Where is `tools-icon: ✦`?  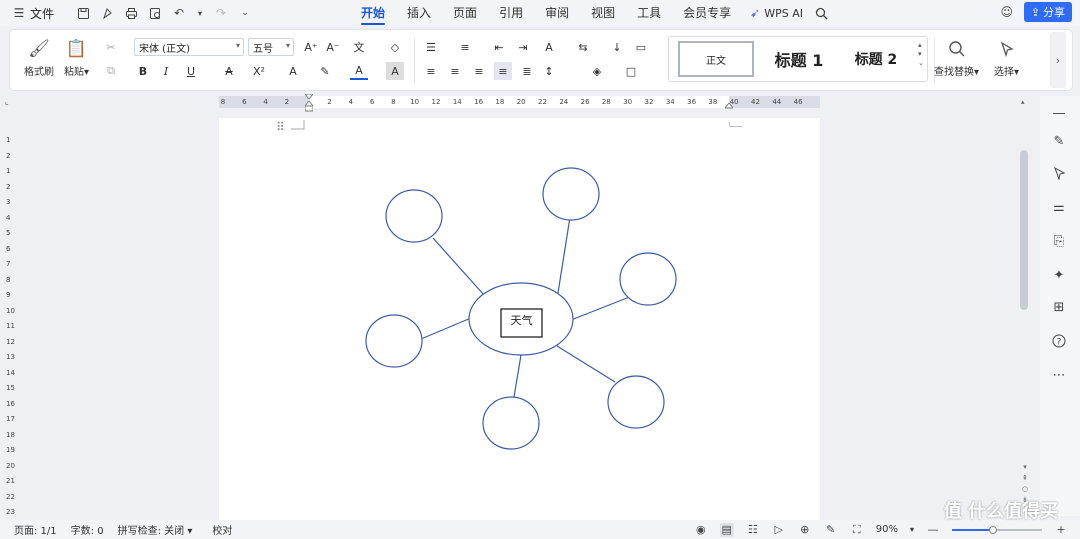
tools-icon: ✦ is located at coordinates (1059, 275).